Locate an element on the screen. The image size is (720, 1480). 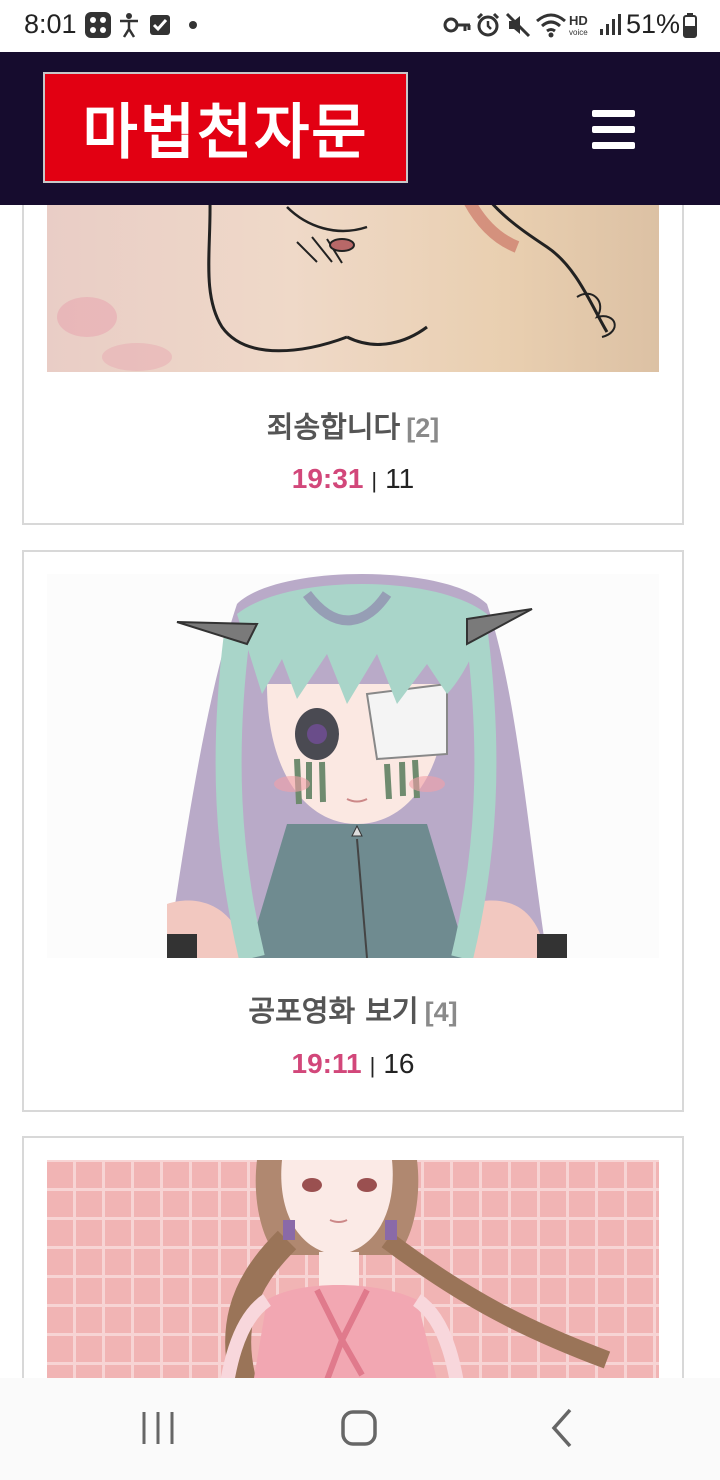
dot-icon is located at coordinates (193, 25).